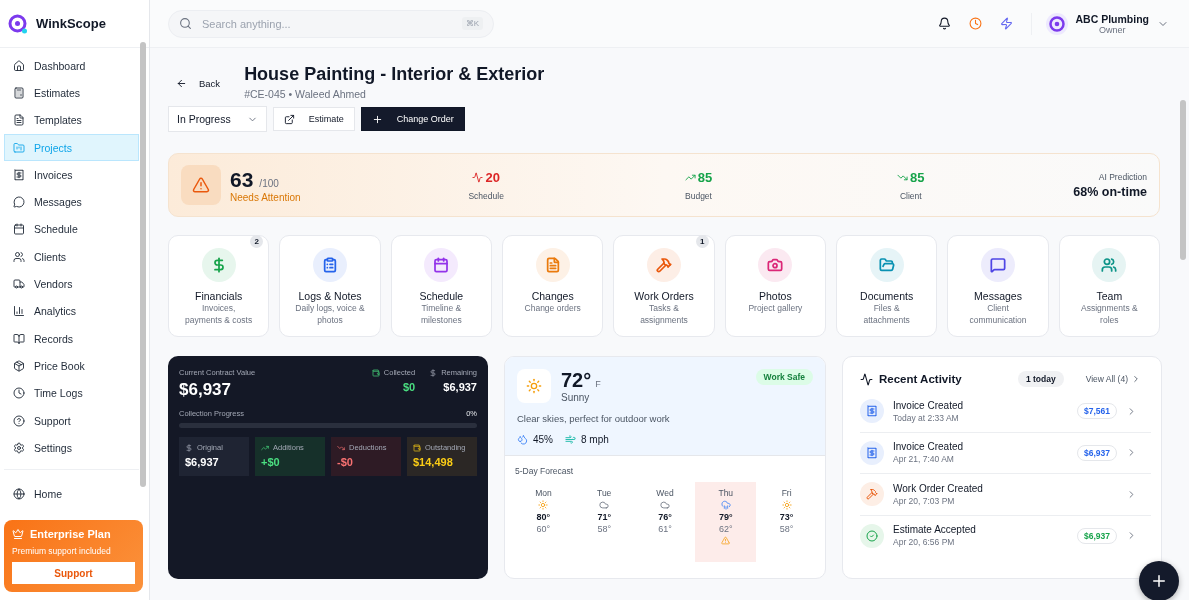  Describe the element at coordinates (1136, 379) in the screenshot. I see `chevron-right-icon` at that location.